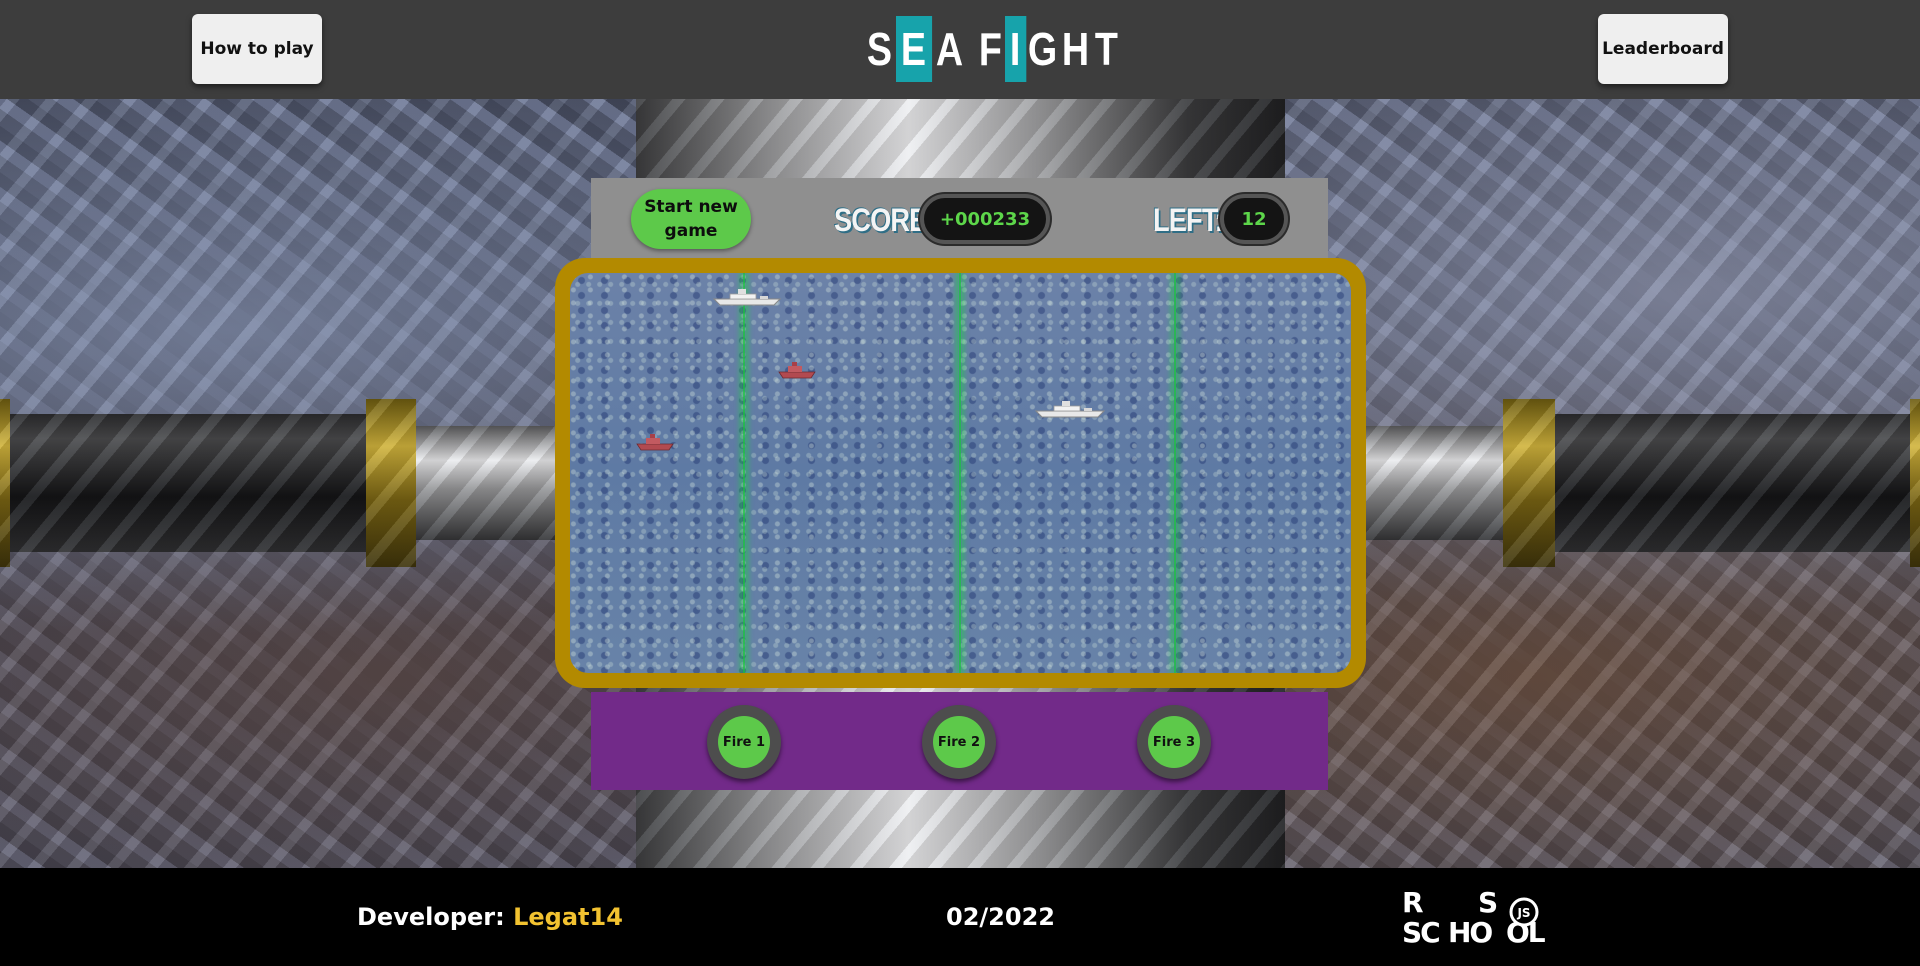 This screenshot has width=1920, height=966. What do you see at coordinates (1015, 49) in the screenshot?
I see `logo-letter: I` at bounding box center [1015, 49].